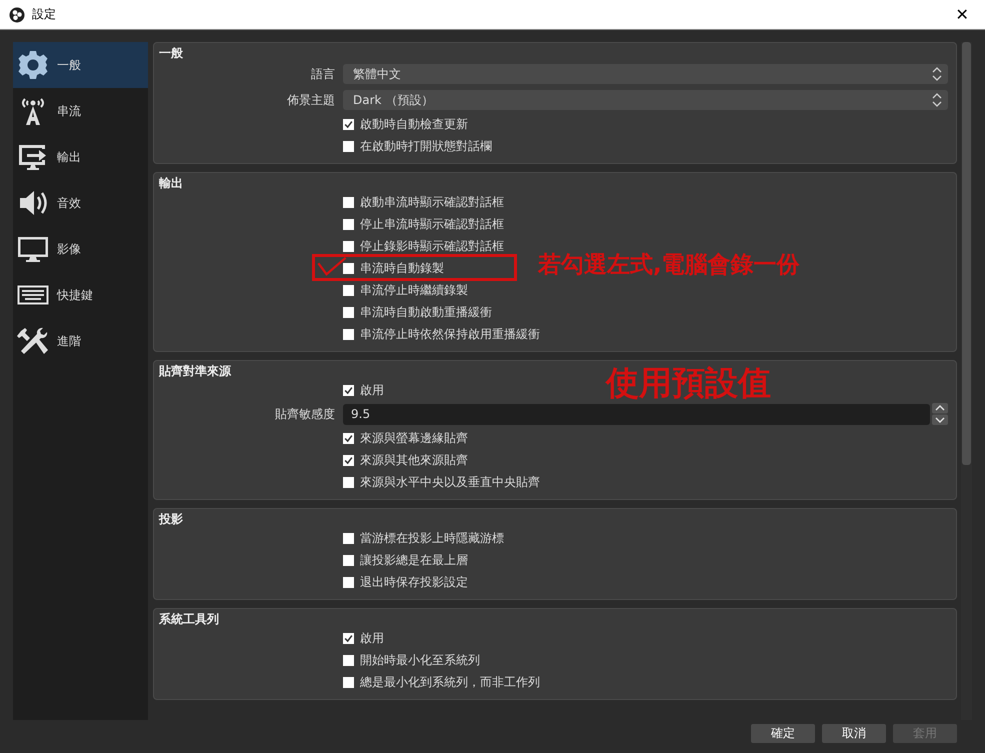 The height and width of the screenshot is (753, 985). Describe the element at coordinates (80, 341) in the screenshot. I see `sidebar-item: 進階` at that location.